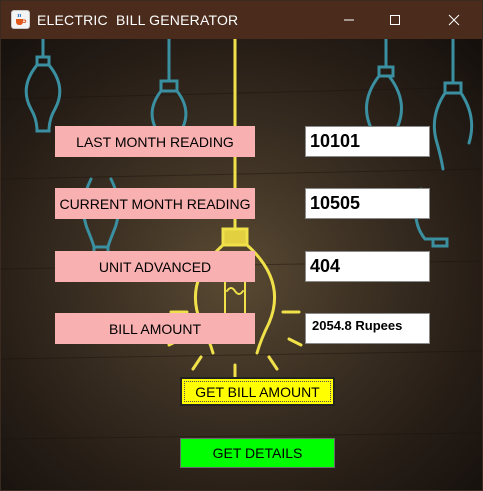 The height and width of the screenshot is (491, 483). What do you see at coordinates (138, 20) in the screenshot?
I see `window-title: ELECTRIC BILL GENERATOR` at bounding box center [138, 20].